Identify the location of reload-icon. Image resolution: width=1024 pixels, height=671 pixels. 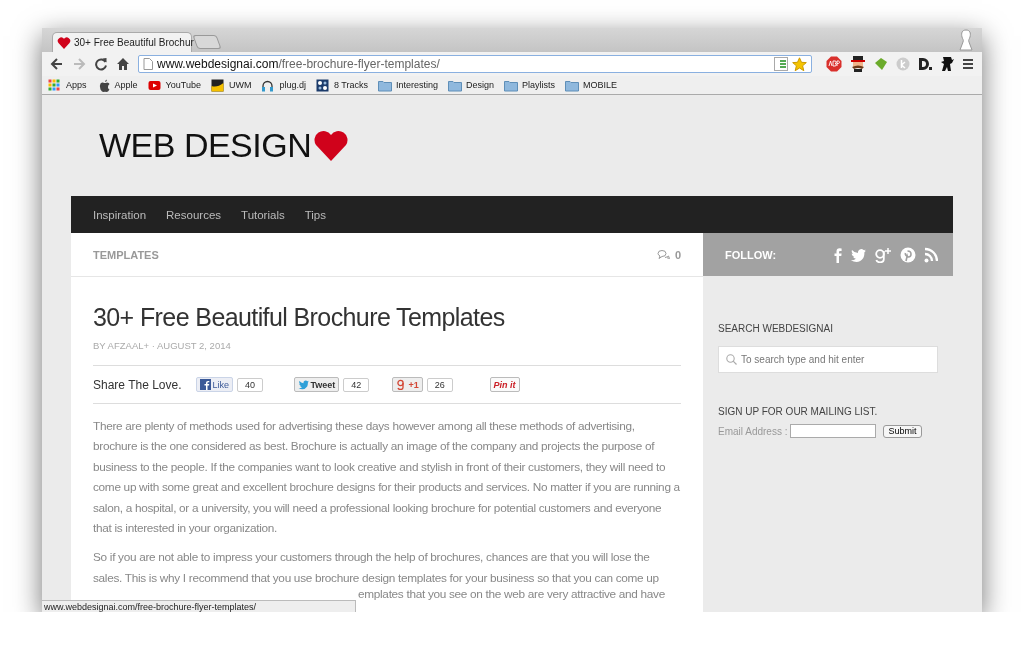
(101, 64).